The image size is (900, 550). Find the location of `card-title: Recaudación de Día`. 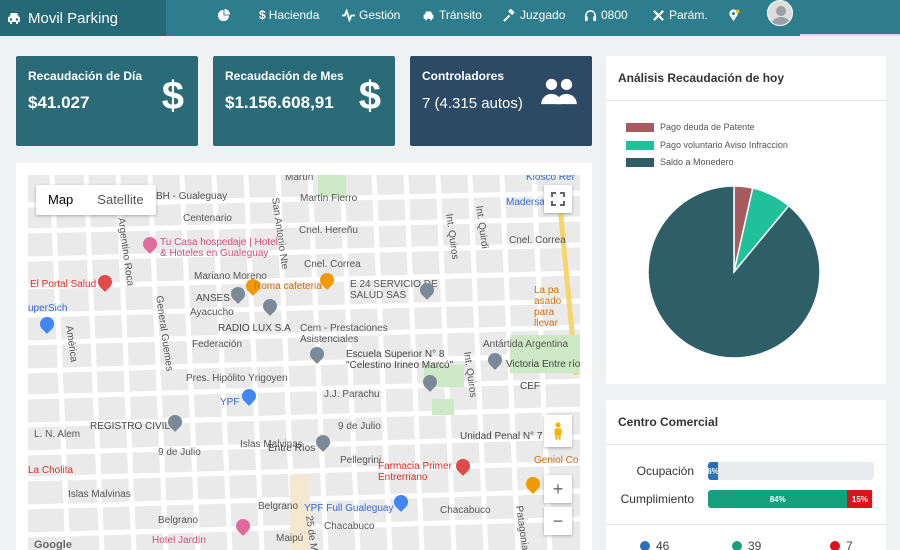

card-title: Recaudación de Día is located at coordinates (85, 76).